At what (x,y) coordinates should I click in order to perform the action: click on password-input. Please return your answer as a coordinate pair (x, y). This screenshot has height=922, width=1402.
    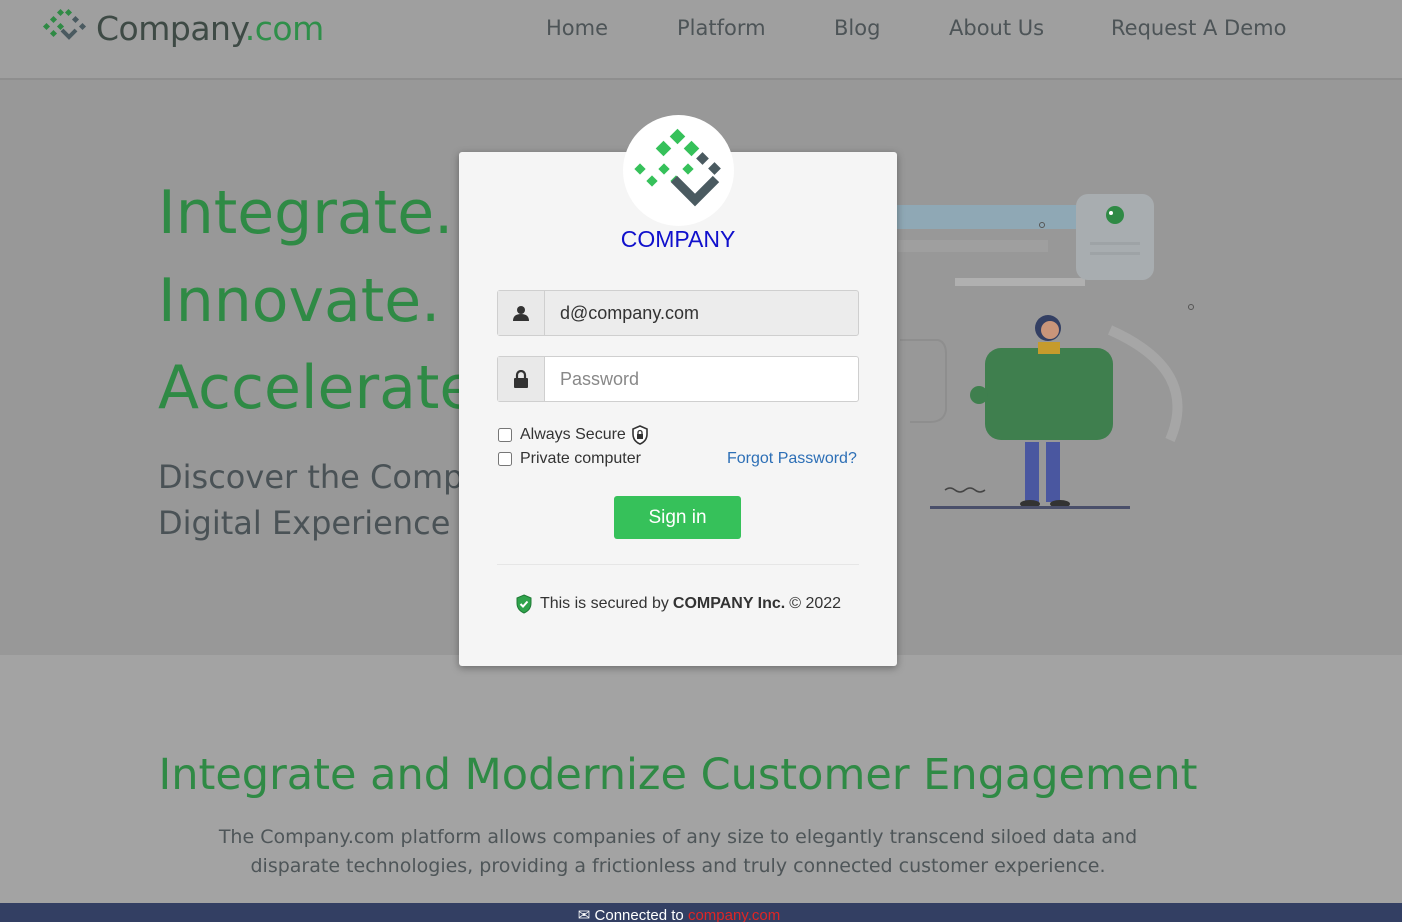
    Looking at the image, I should click on (701, 379).